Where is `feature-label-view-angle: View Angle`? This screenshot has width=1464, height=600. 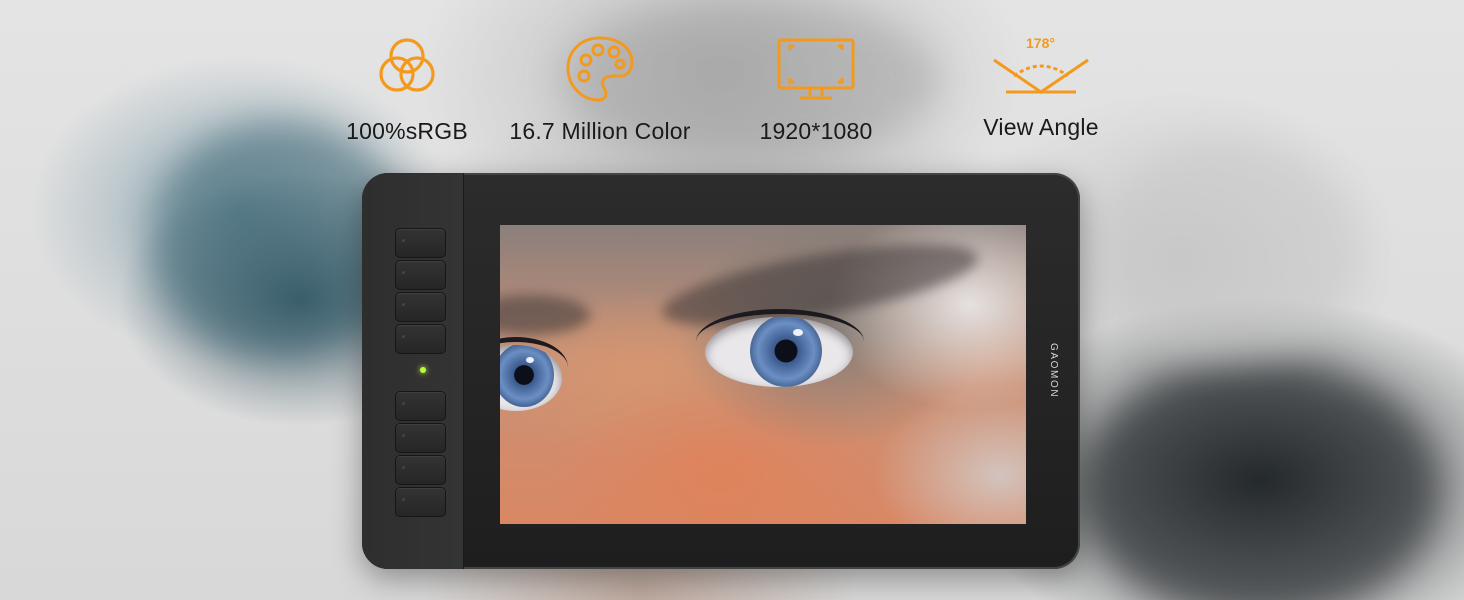
feature-label-view-angle: View Angle is located at coordinates (1041, 127).